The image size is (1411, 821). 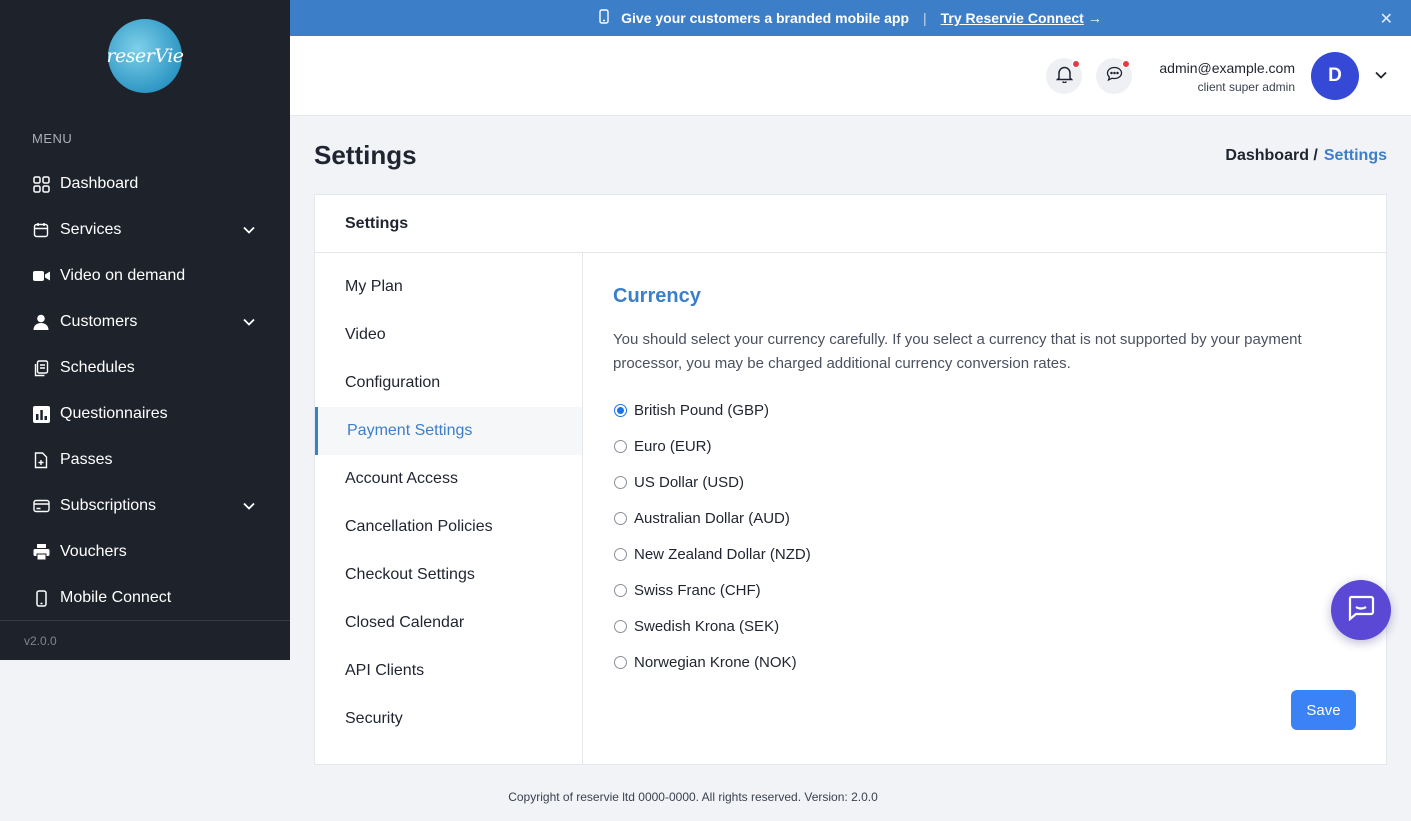 What do you see at coordinates (722, 554) in the screenshot?
I see `radio-label: New Zealand Dollar (NZD)` at bounding box center [722, 554].